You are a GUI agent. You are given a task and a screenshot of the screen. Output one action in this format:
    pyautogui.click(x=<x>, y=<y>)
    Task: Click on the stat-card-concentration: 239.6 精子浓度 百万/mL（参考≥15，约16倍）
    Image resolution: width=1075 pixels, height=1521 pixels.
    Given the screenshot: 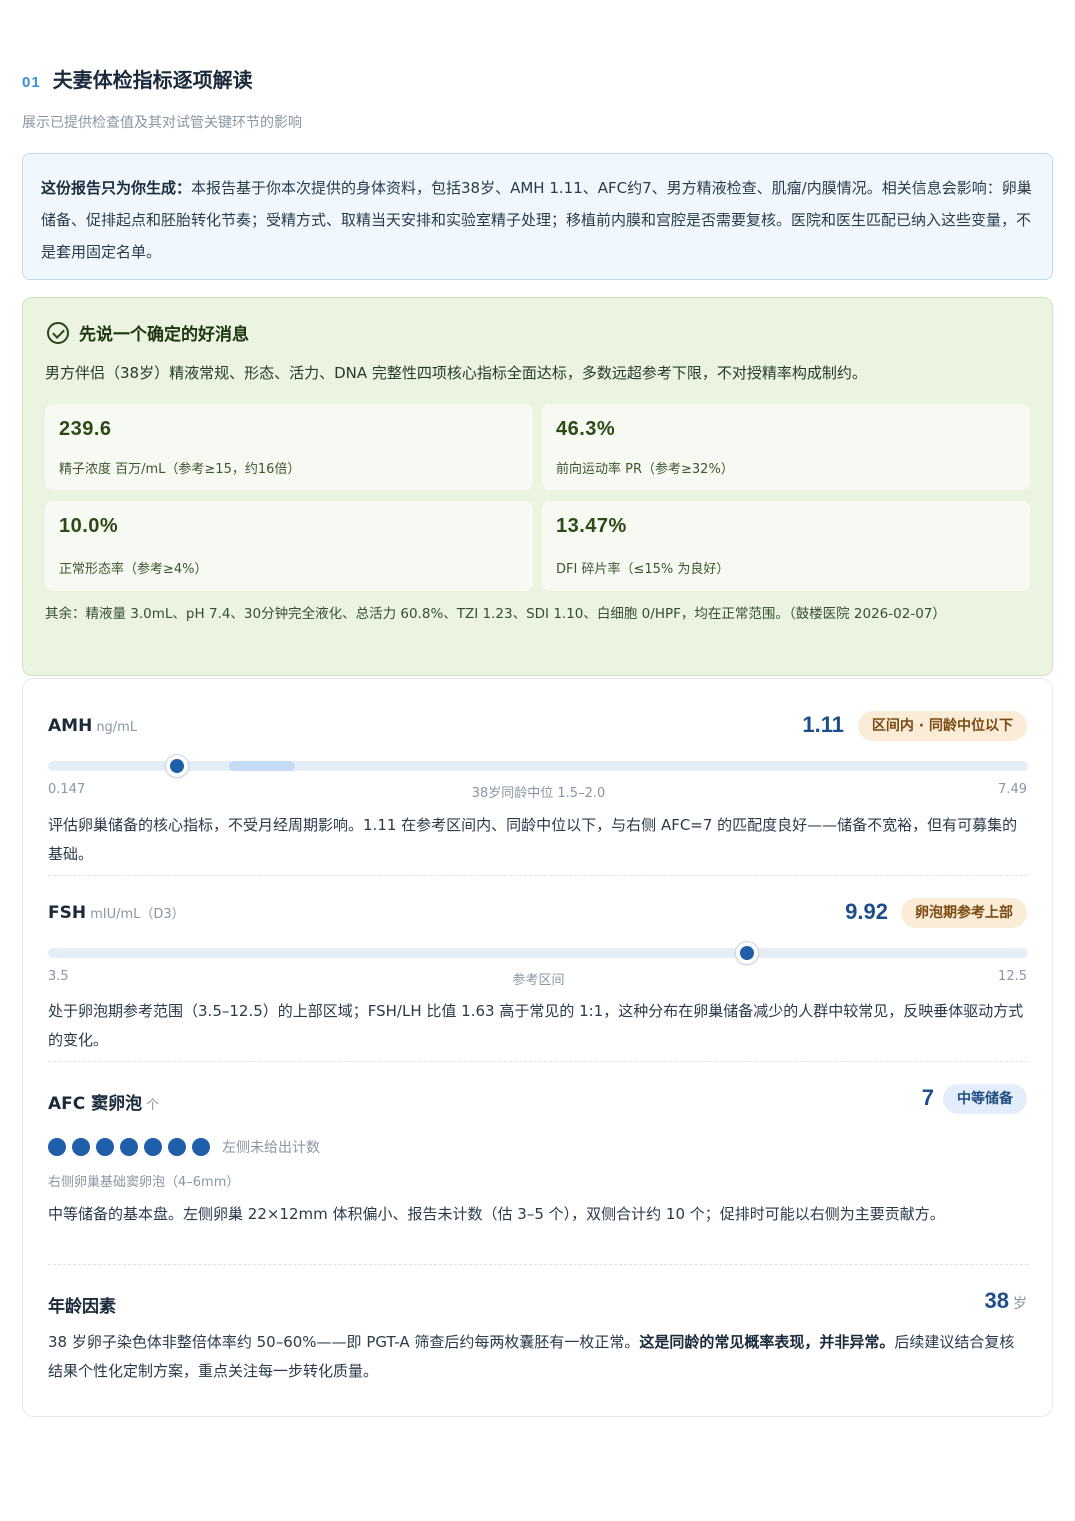 What is the action you would take?
    pyautogui.click(x=289, y=447)
    